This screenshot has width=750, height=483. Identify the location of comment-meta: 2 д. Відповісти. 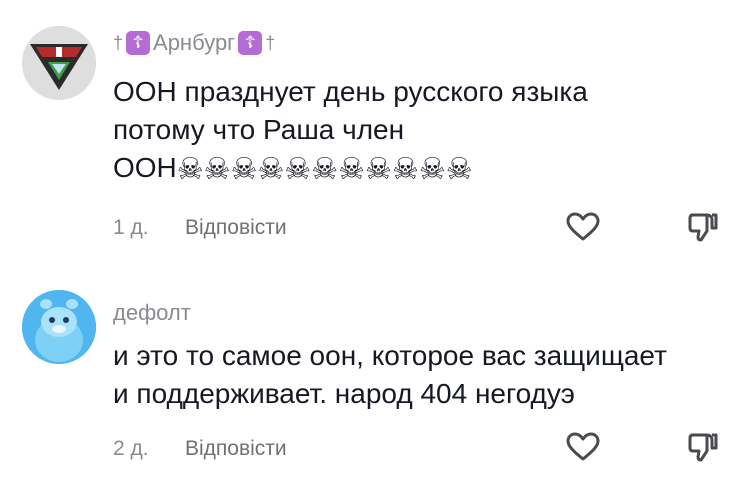
(200, 449).